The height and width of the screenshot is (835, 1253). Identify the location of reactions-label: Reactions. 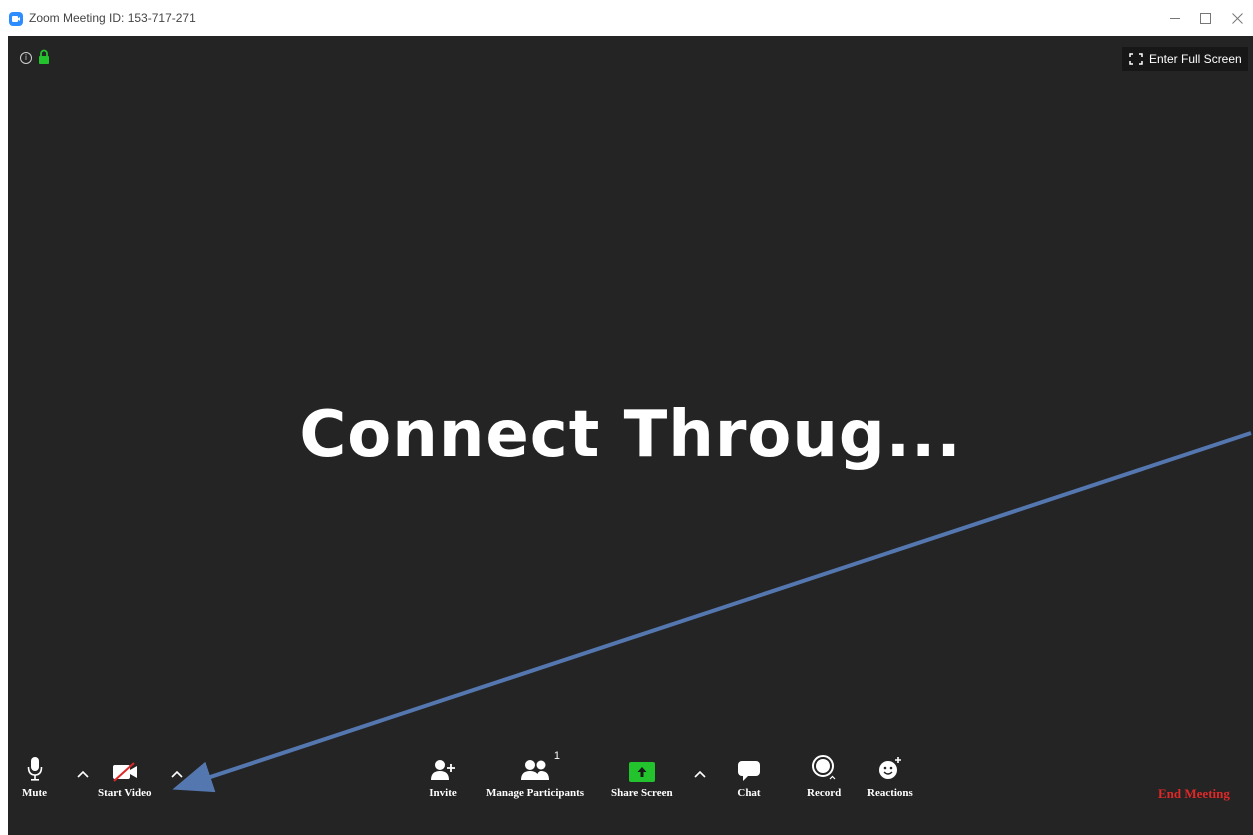
(890, 793).